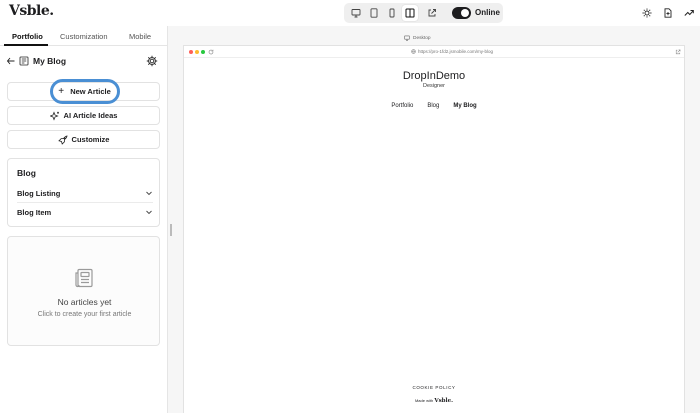  What do you see at coordinates (434, 76) in the screenshot?
I see `site-name: DropInDemo` at bounding box center [434, 76].